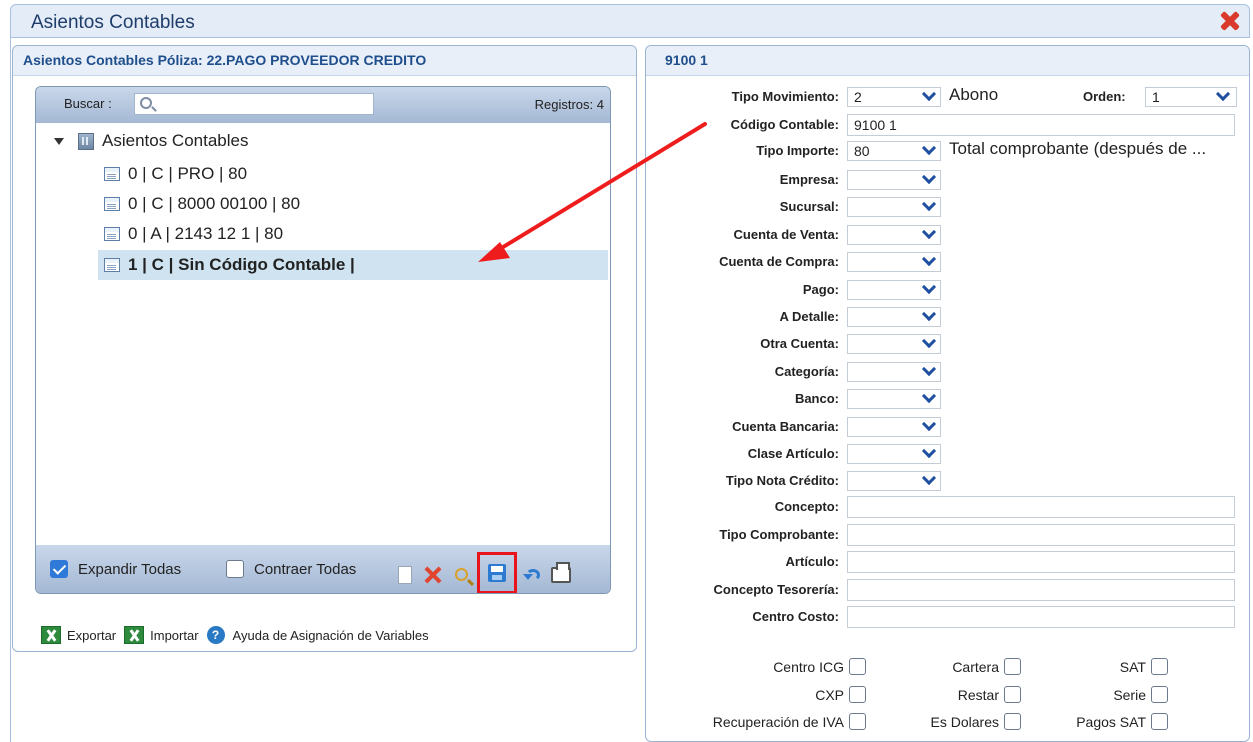  I want to click on serie-checkbox: Serie, so click(1140, 694).